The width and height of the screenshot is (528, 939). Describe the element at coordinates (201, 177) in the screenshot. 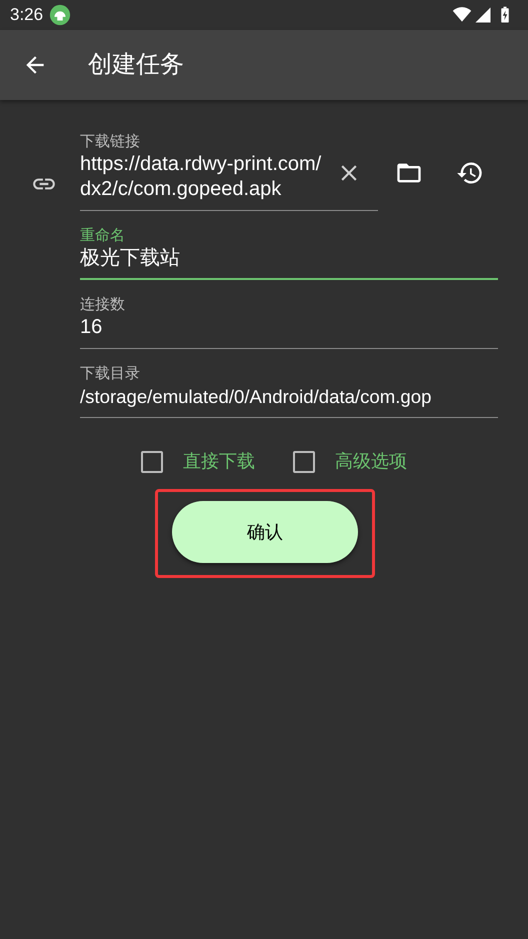

I see `field-value: https://data.rdwy-print.com/dx2/c/com.gopeed.apk` at that location.